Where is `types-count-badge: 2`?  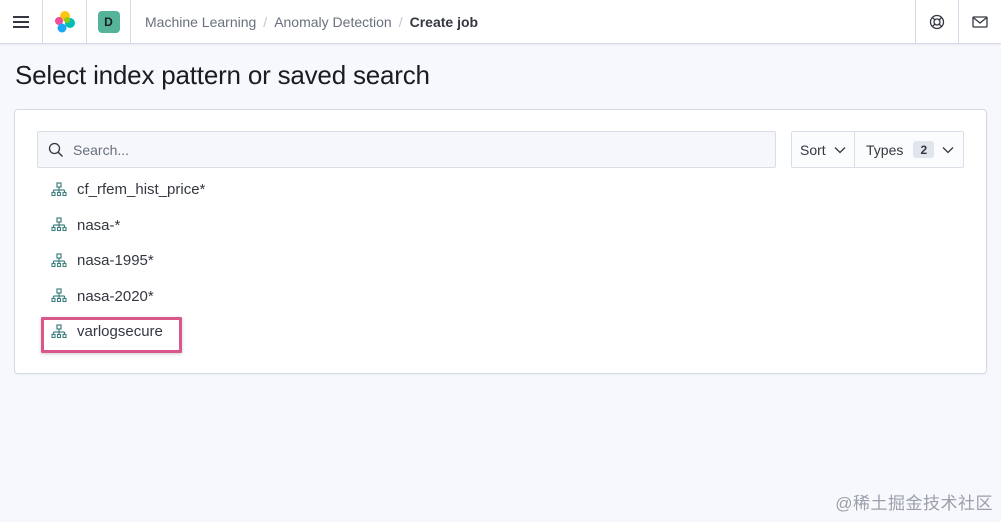 types-count-badge: 2 is located at coordinates (924, 149).